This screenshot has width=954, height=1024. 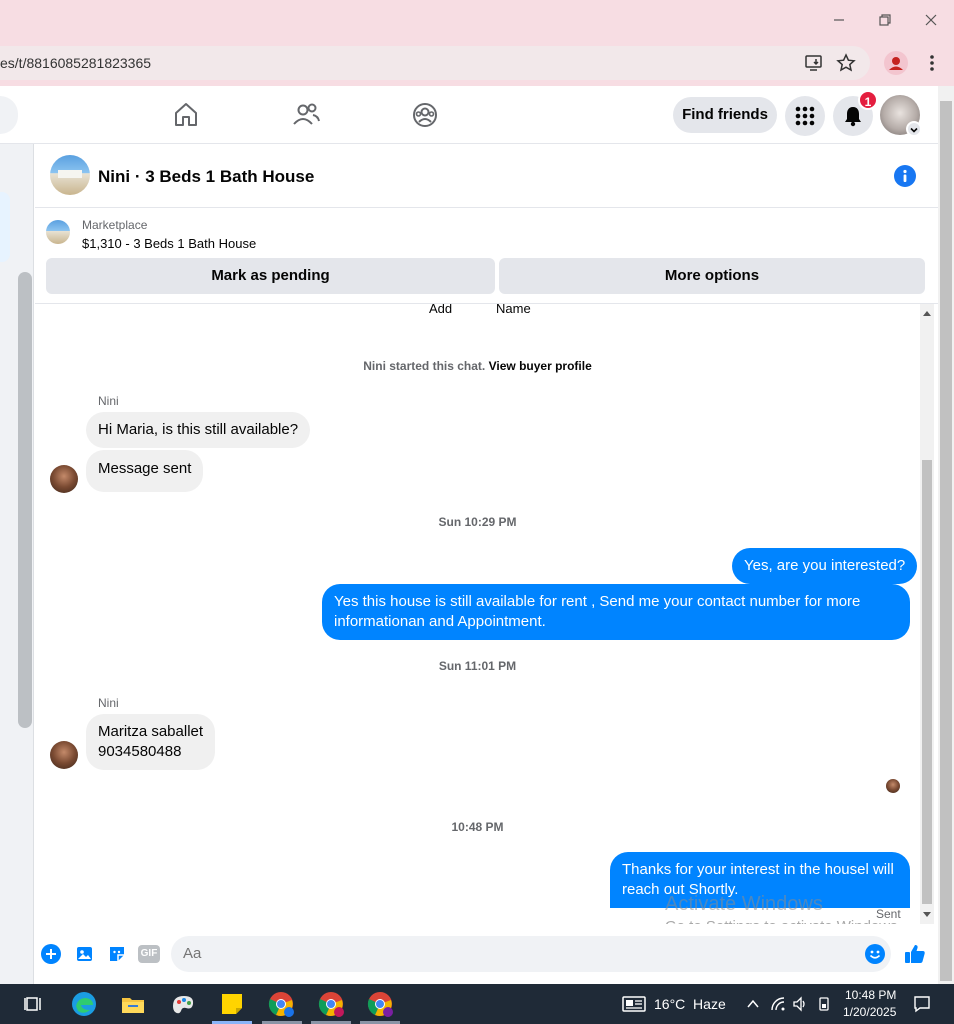 What do you see at coordinates (753, 1004) in the screenshot?
I see `chevron-up-icon` at bounding box center [753, 1004].